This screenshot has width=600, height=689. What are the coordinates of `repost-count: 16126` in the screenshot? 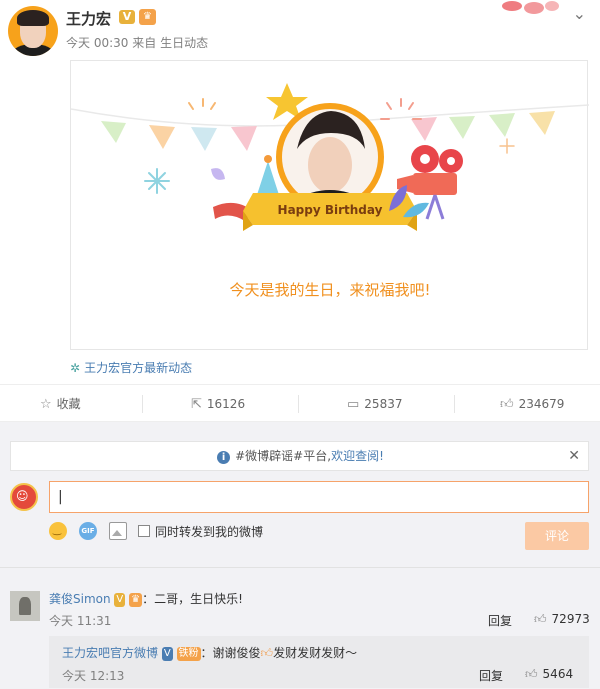 It's located at (226, 404).